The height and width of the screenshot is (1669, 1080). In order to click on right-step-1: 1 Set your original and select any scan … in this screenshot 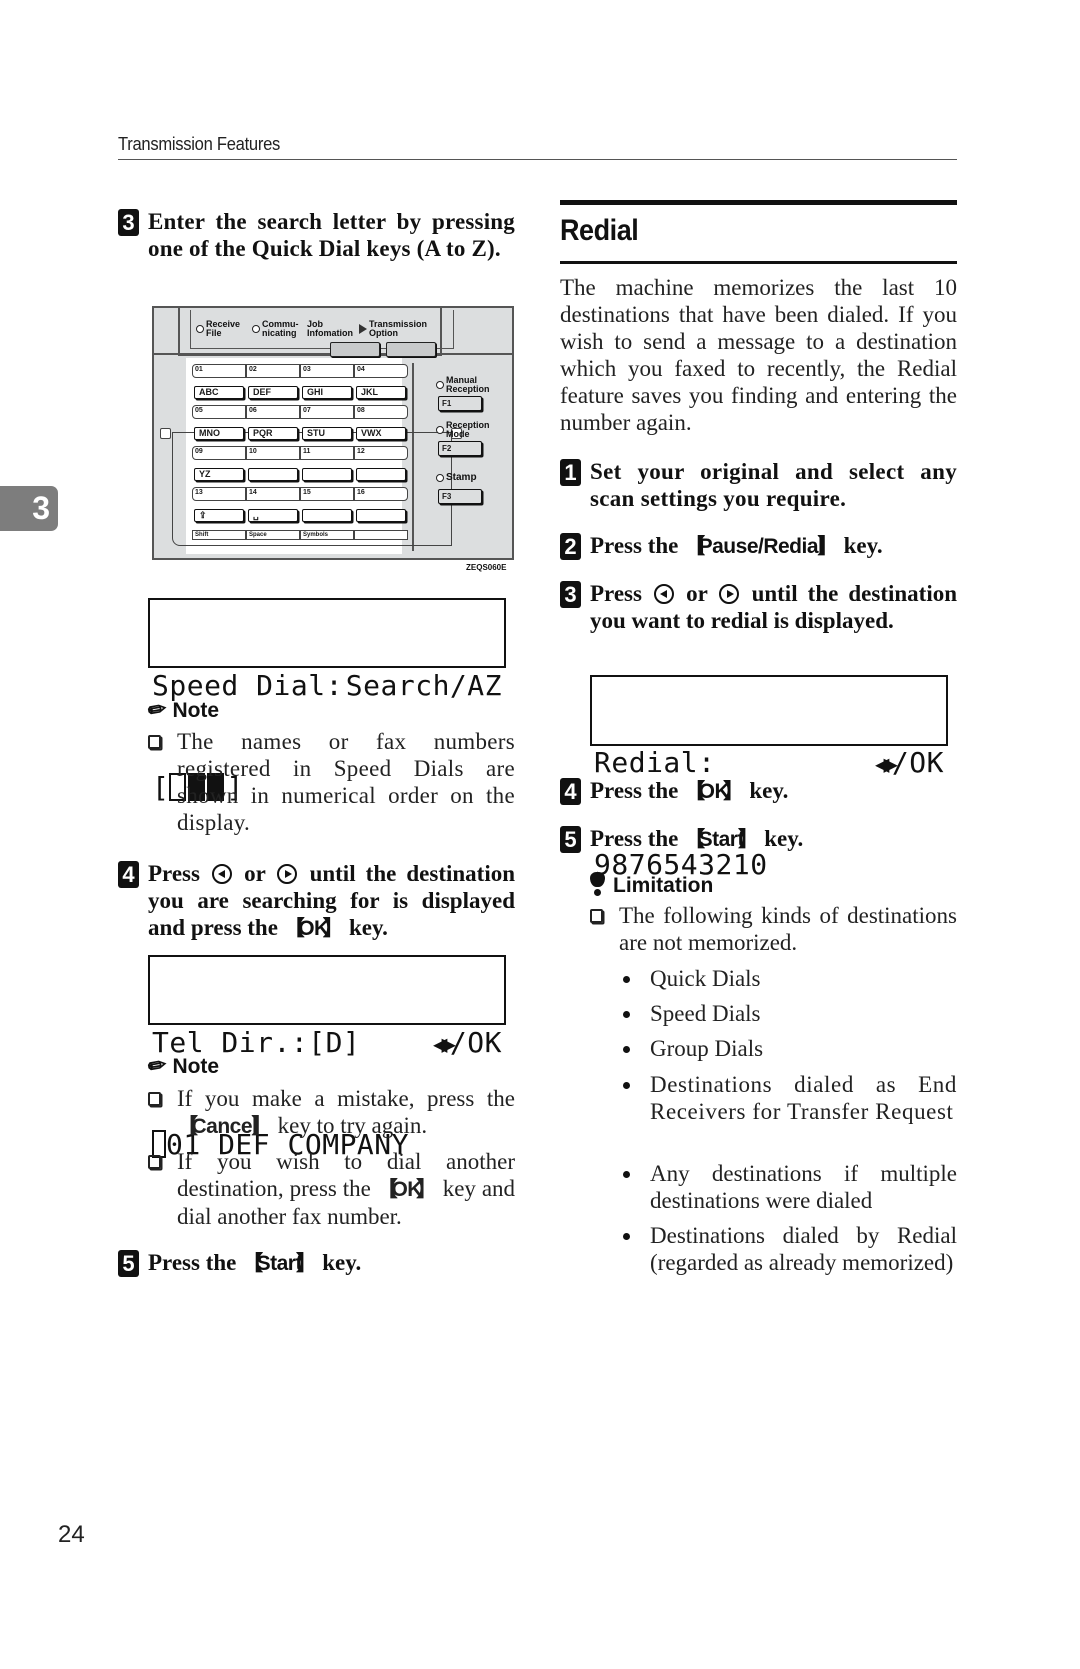, I will do `click(758, 485)`.